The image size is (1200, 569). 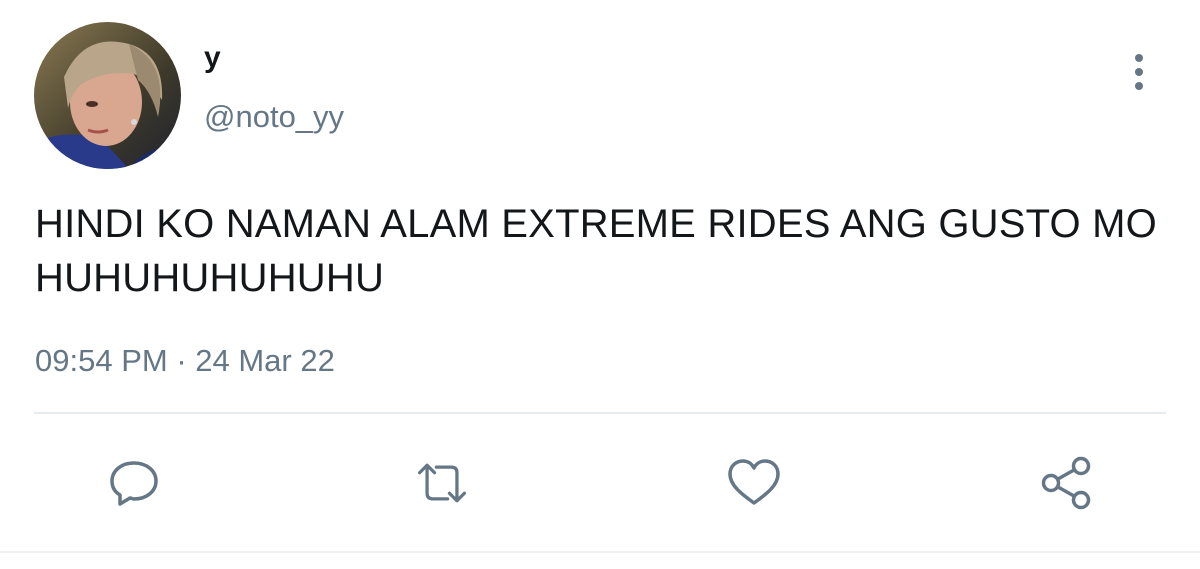 I want to click on reply-button, so click(x=134, y=483).